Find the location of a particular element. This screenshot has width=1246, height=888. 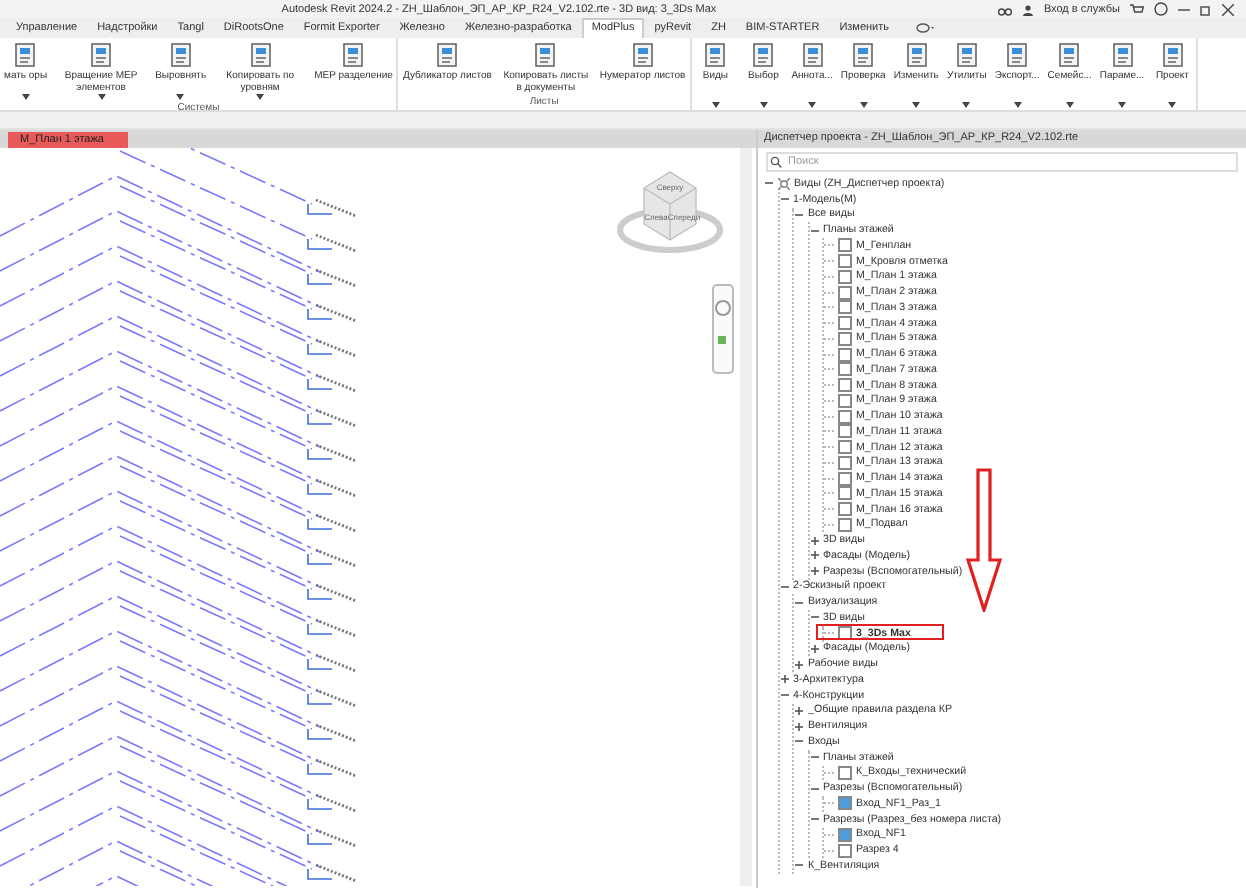

search-icon is located at coordinates (776, 162).